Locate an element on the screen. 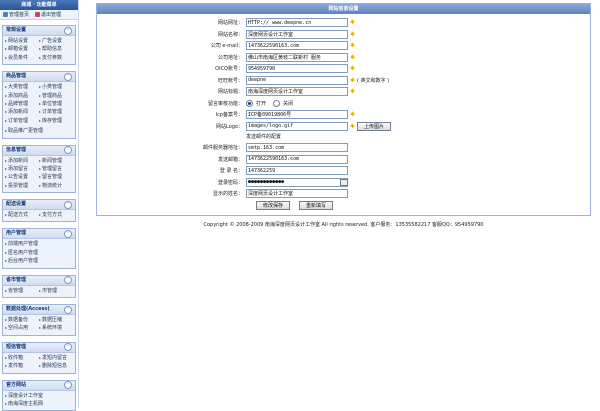  logout-link: 退出管理 is located at coordinates (48, 14).